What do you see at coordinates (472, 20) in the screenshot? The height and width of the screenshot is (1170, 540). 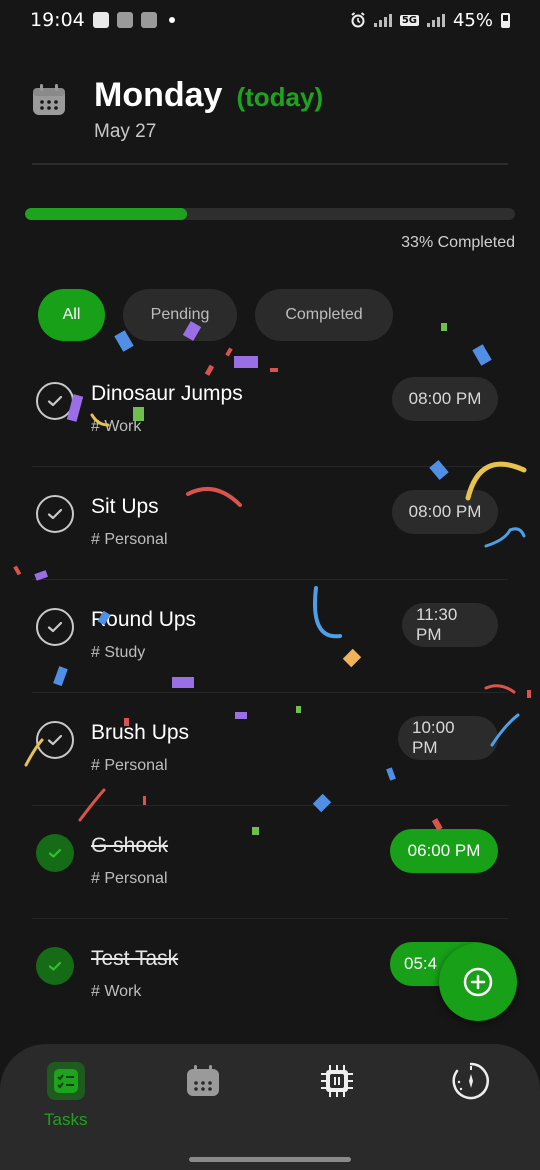 I see `battery-percent: 45%` at bounding box center [472, 20].